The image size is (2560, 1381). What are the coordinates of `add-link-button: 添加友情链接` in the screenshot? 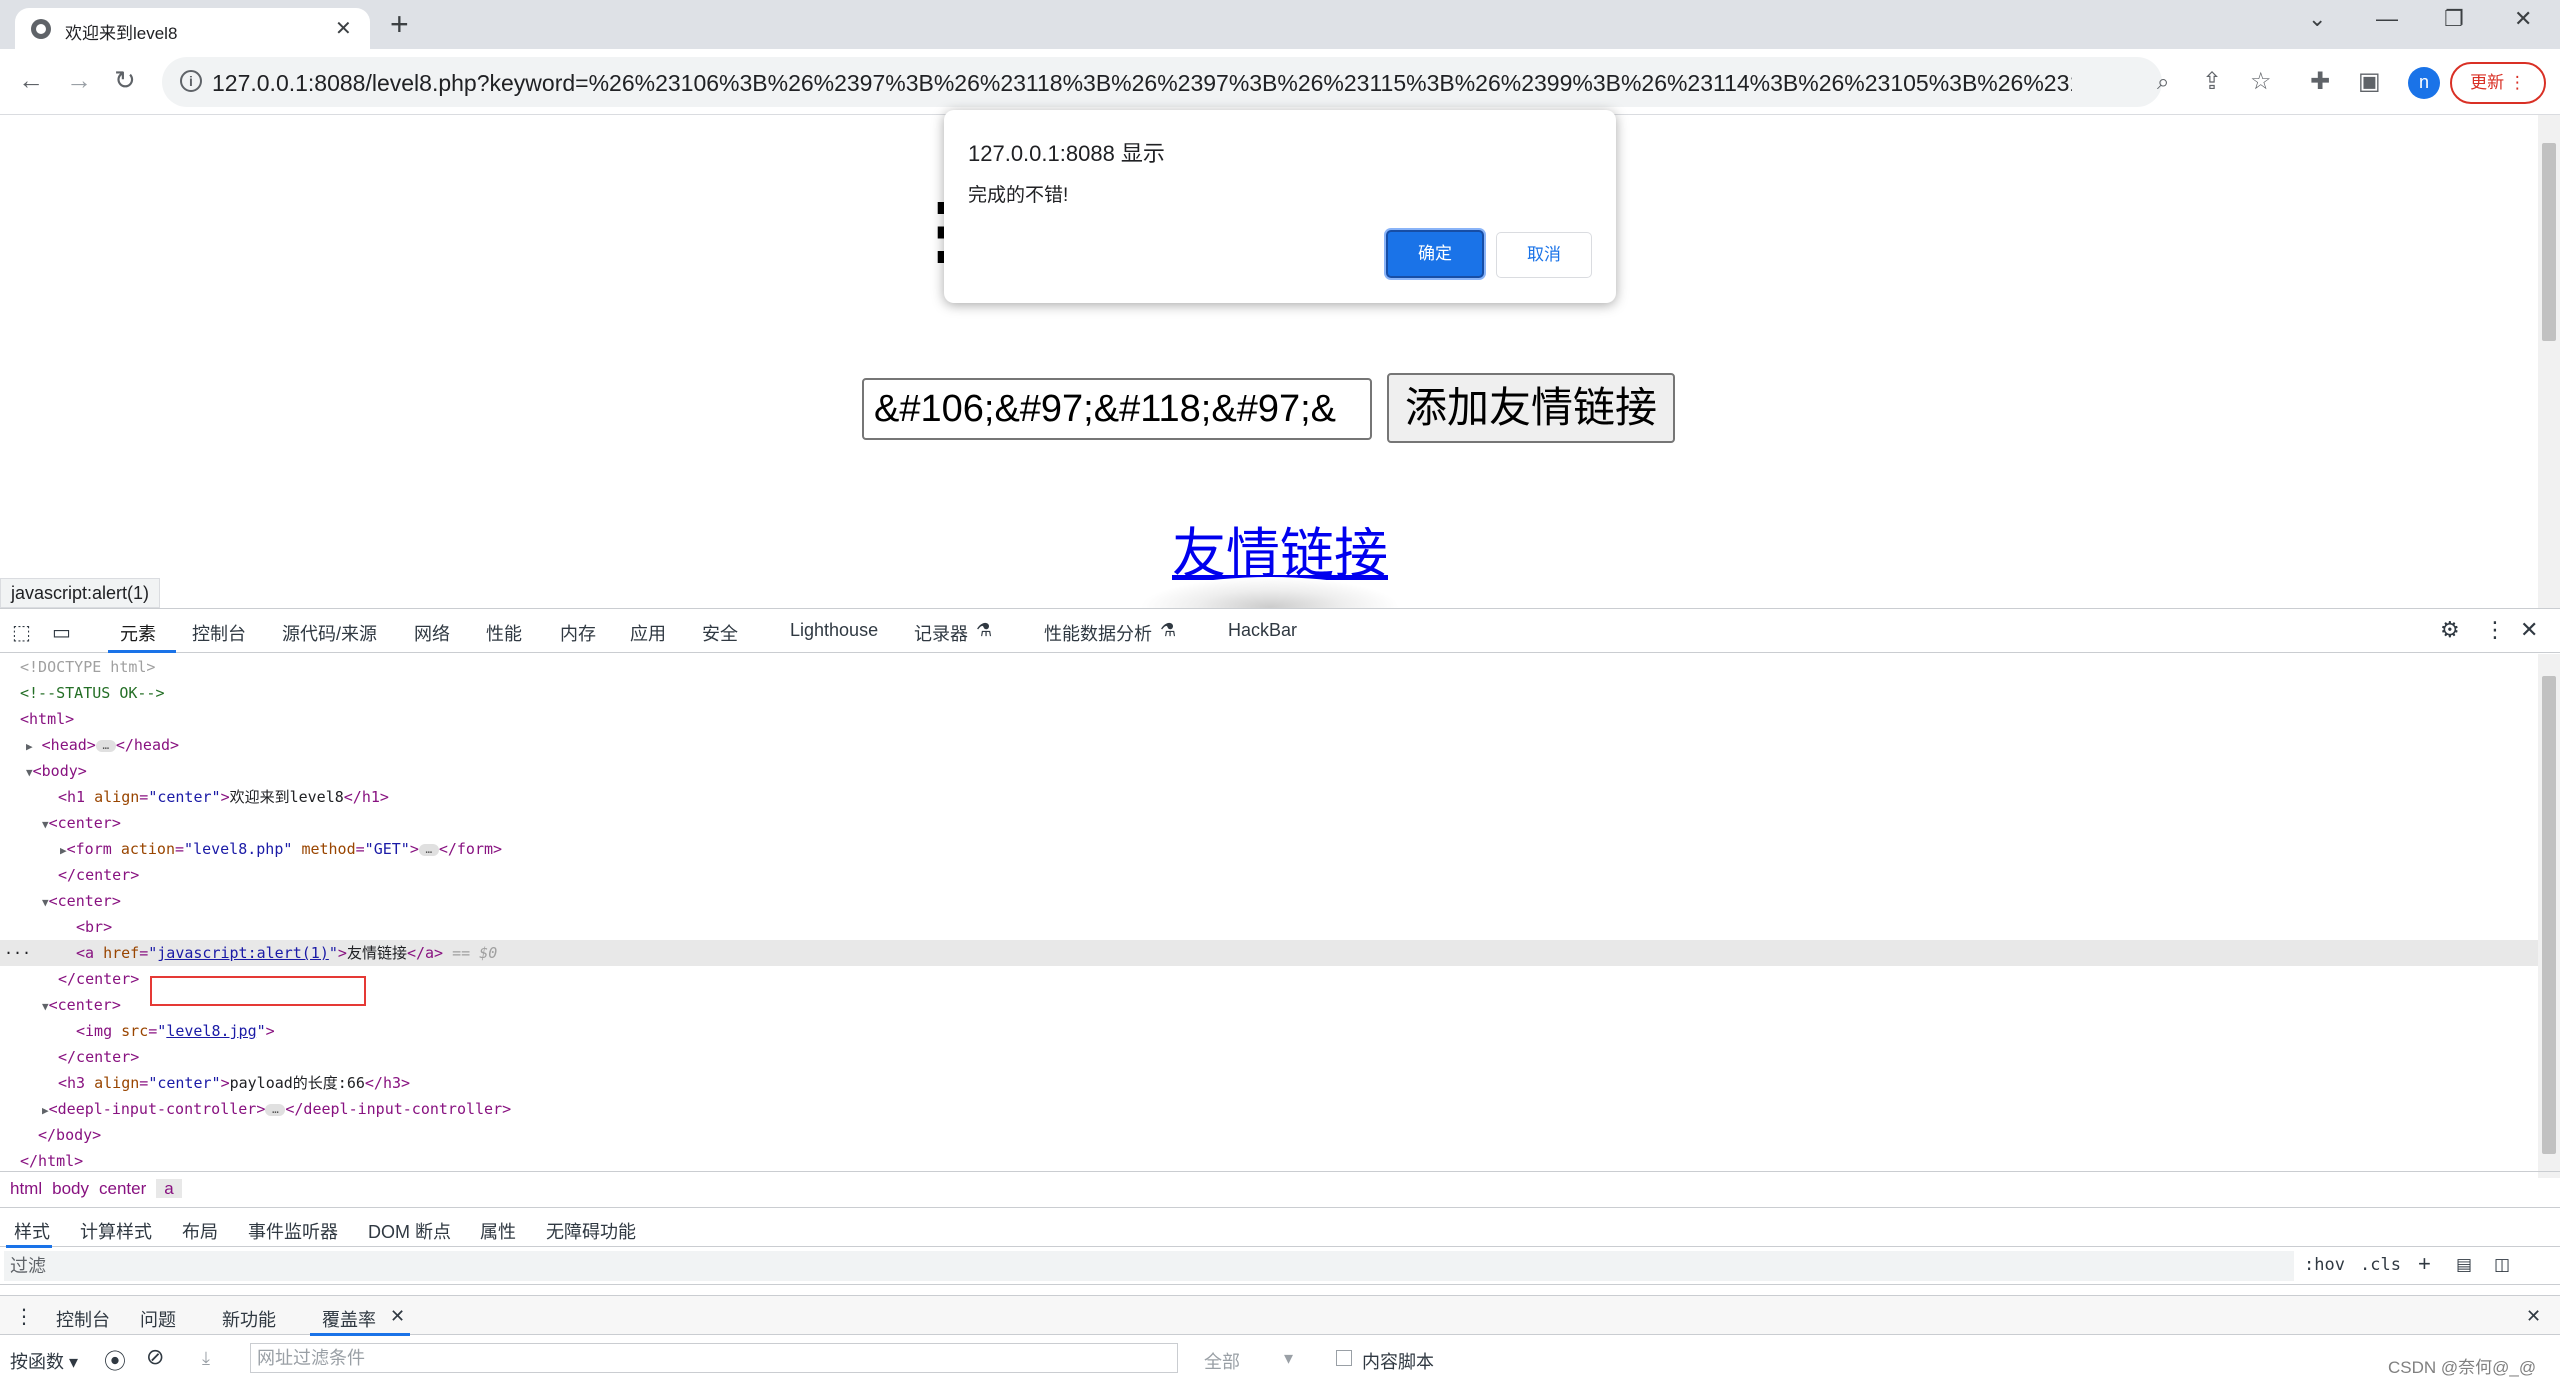 It's located at (1531, 408).